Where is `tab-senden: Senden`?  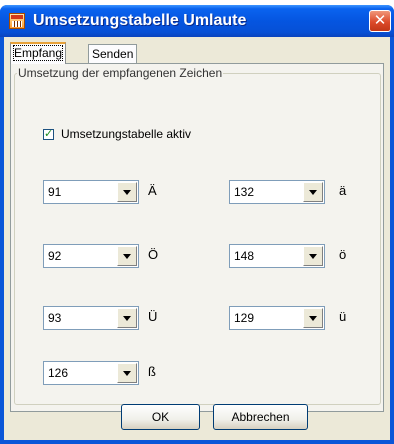 tab-senden: Senden is located at coordinates (113, 53).